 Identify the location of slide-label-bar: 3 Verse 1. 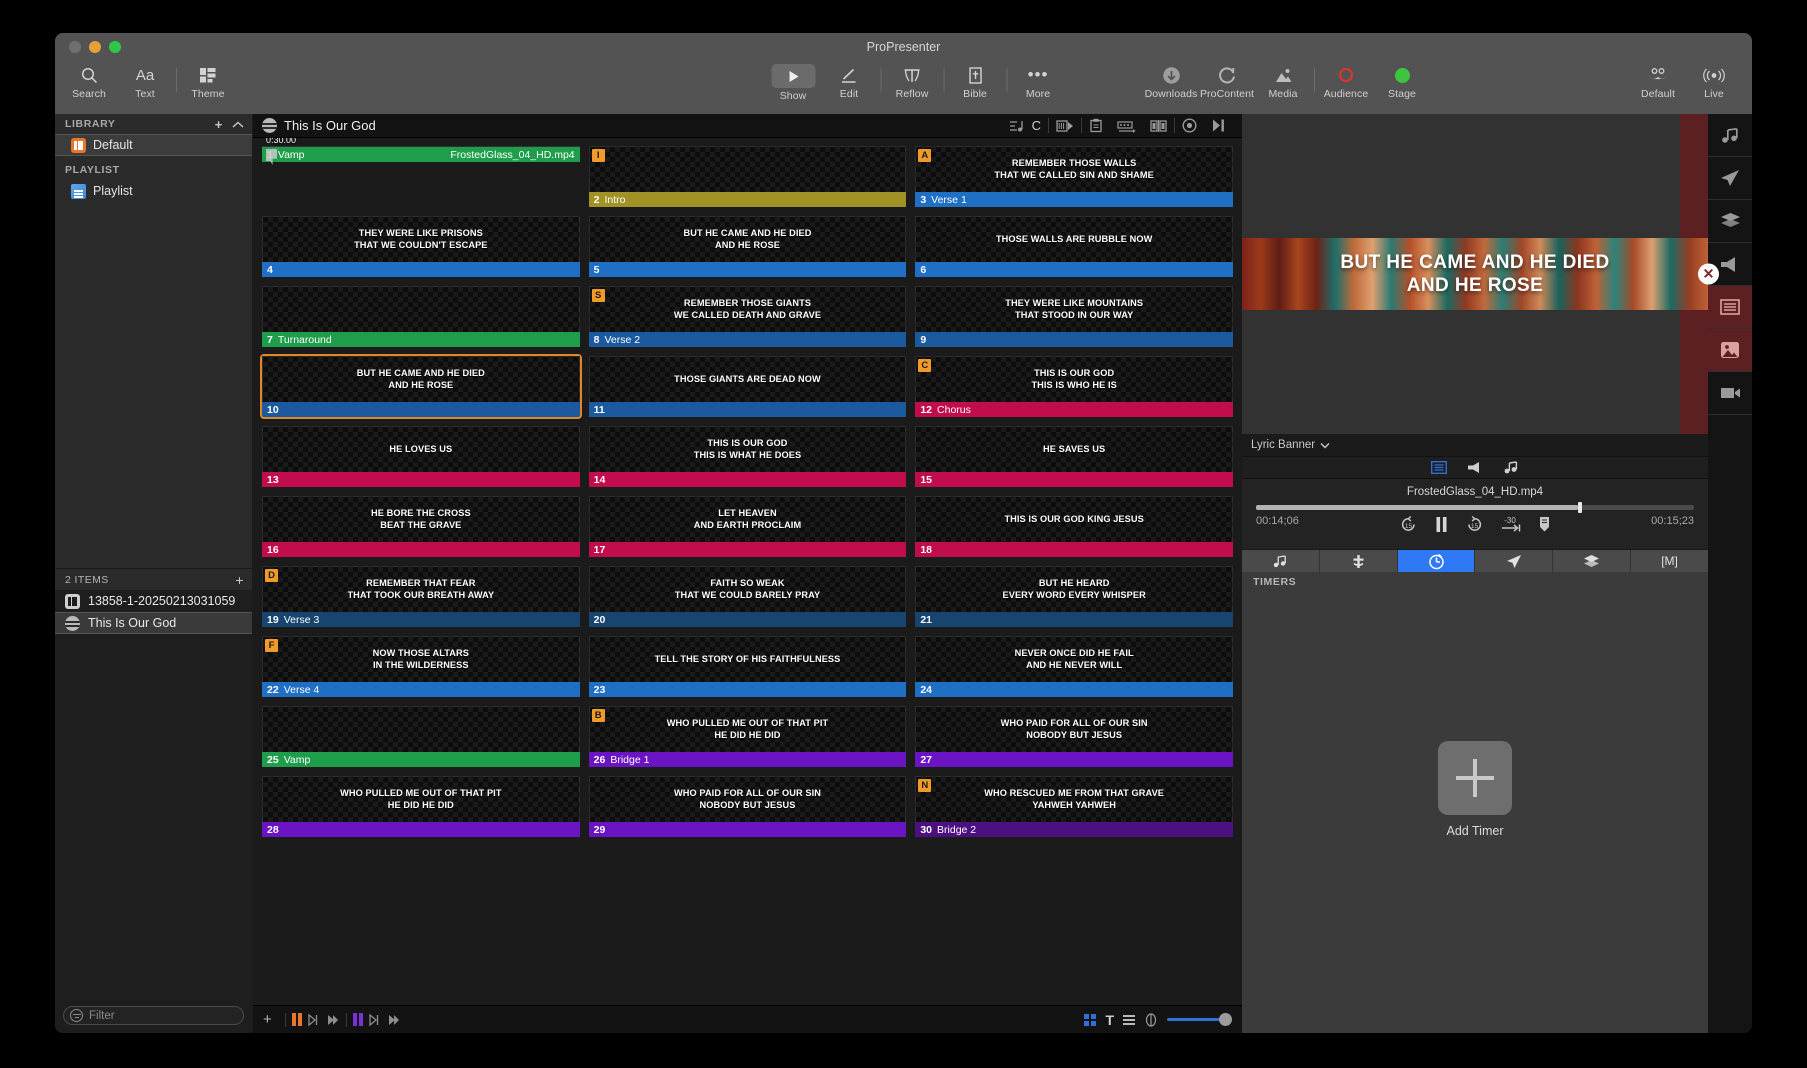
(1074, 199).